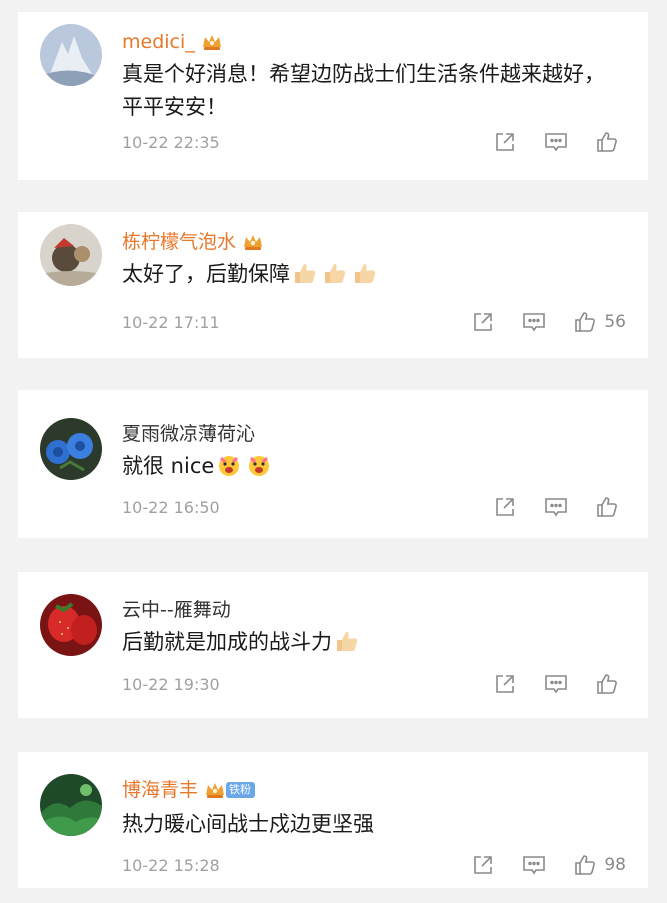 The width and height of the screenshot is (667, 903). I want to click on timestamp: 10-22 17:11, so click(171, 322).